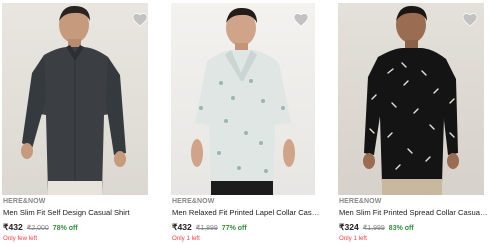  What do you see at coordinates (234, 228) in the screenshot?
I see `product-discount: 77% off` at bounding box center [234, 228].